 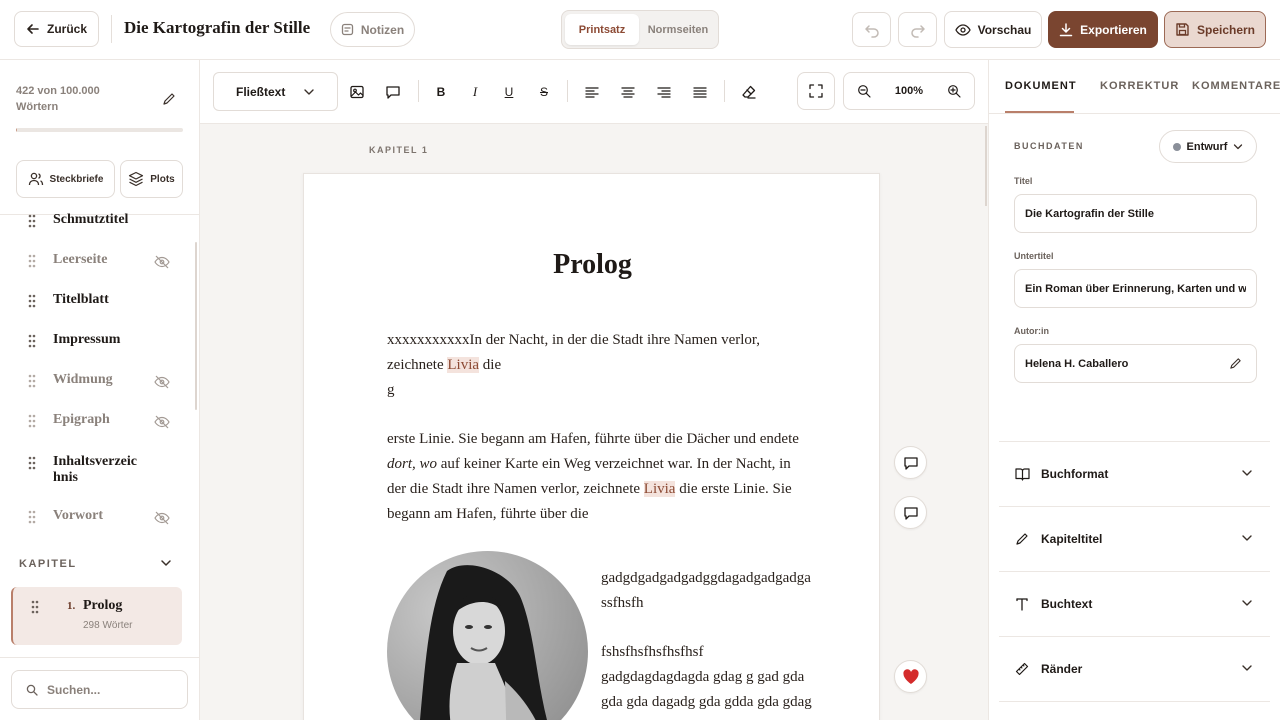 I want to click on align-justify-icon, so click(x=700, y=92).